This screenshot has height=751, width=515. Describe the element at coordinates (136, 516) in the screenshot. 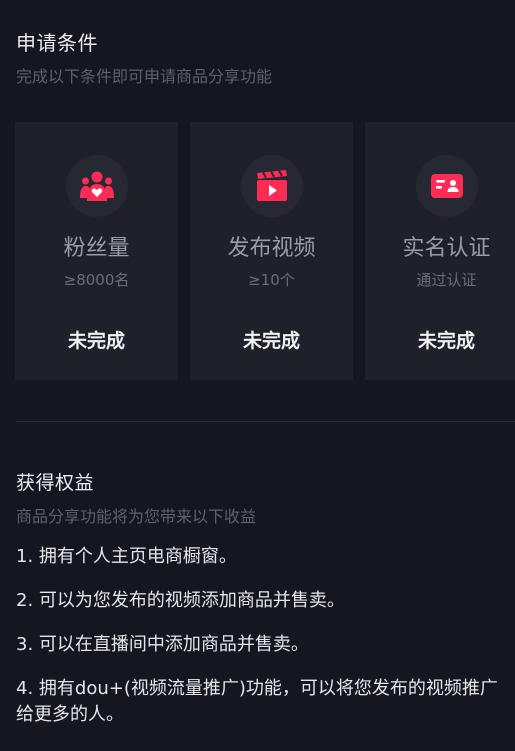

I see `benefits-subtitle: 商品分享功能将为您带来以下收益` at that location.